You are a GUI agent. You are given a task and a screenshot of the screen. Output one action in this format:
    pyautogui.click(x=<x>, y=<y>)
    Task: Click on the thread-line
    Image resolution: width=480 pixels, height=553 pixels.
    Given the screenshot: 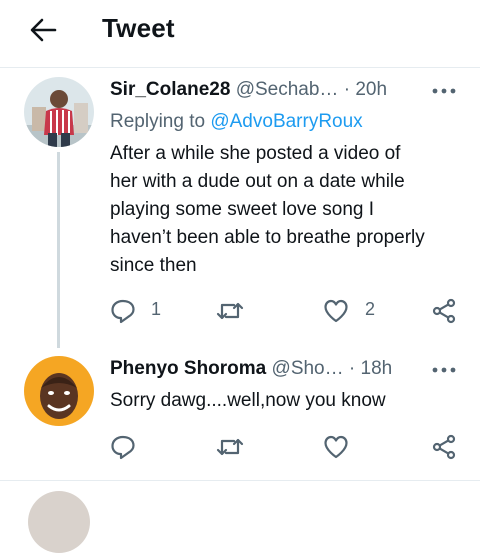 What is the action you would take?
    pyautogui.click(x=58, y=250)
    